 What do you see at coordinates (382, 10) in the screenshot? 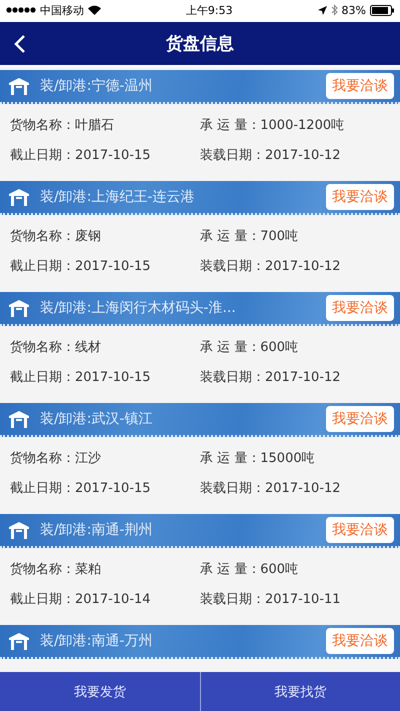
I see `battery-icon` at bounding box center [382, 10].